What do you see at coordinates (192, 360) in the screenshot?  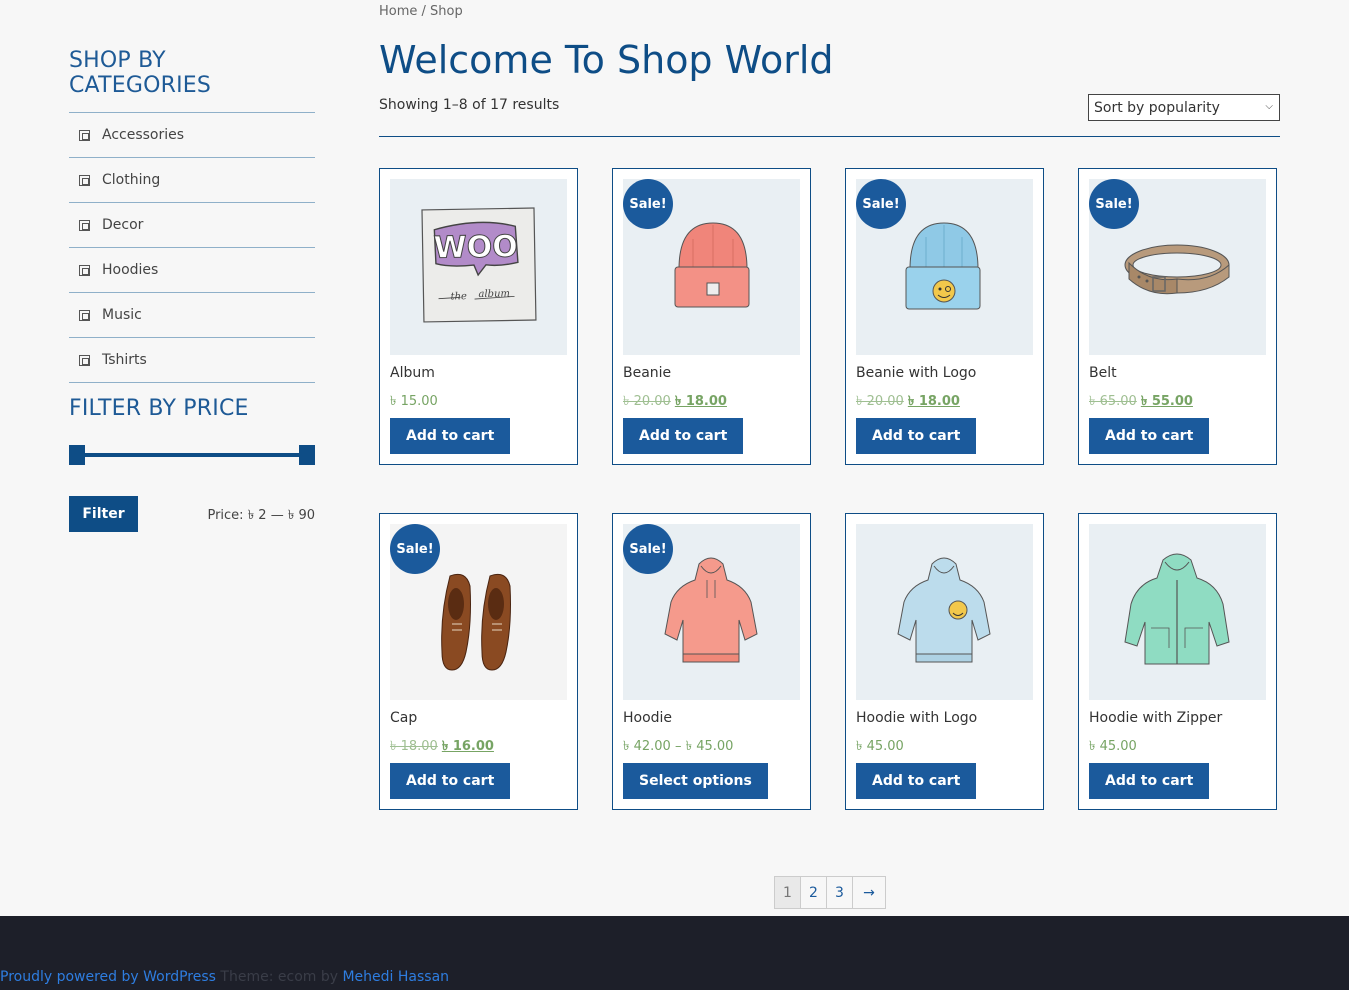 I see `category-item-tshirts: Tshirts` at bounding box center [192, 360].